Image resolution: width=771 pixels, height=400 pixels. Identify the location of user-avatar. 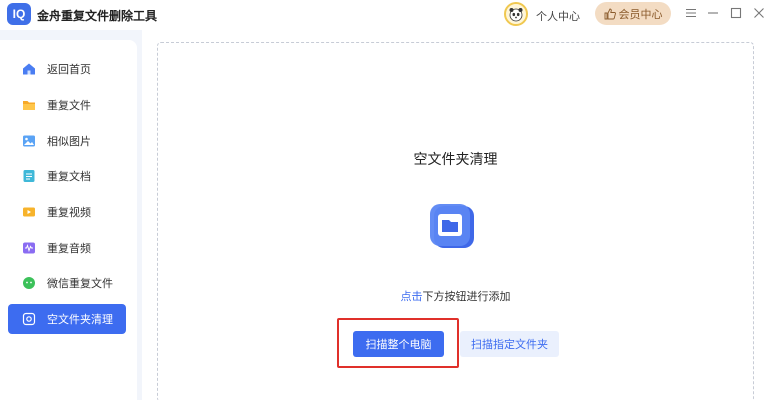
(516, 14).